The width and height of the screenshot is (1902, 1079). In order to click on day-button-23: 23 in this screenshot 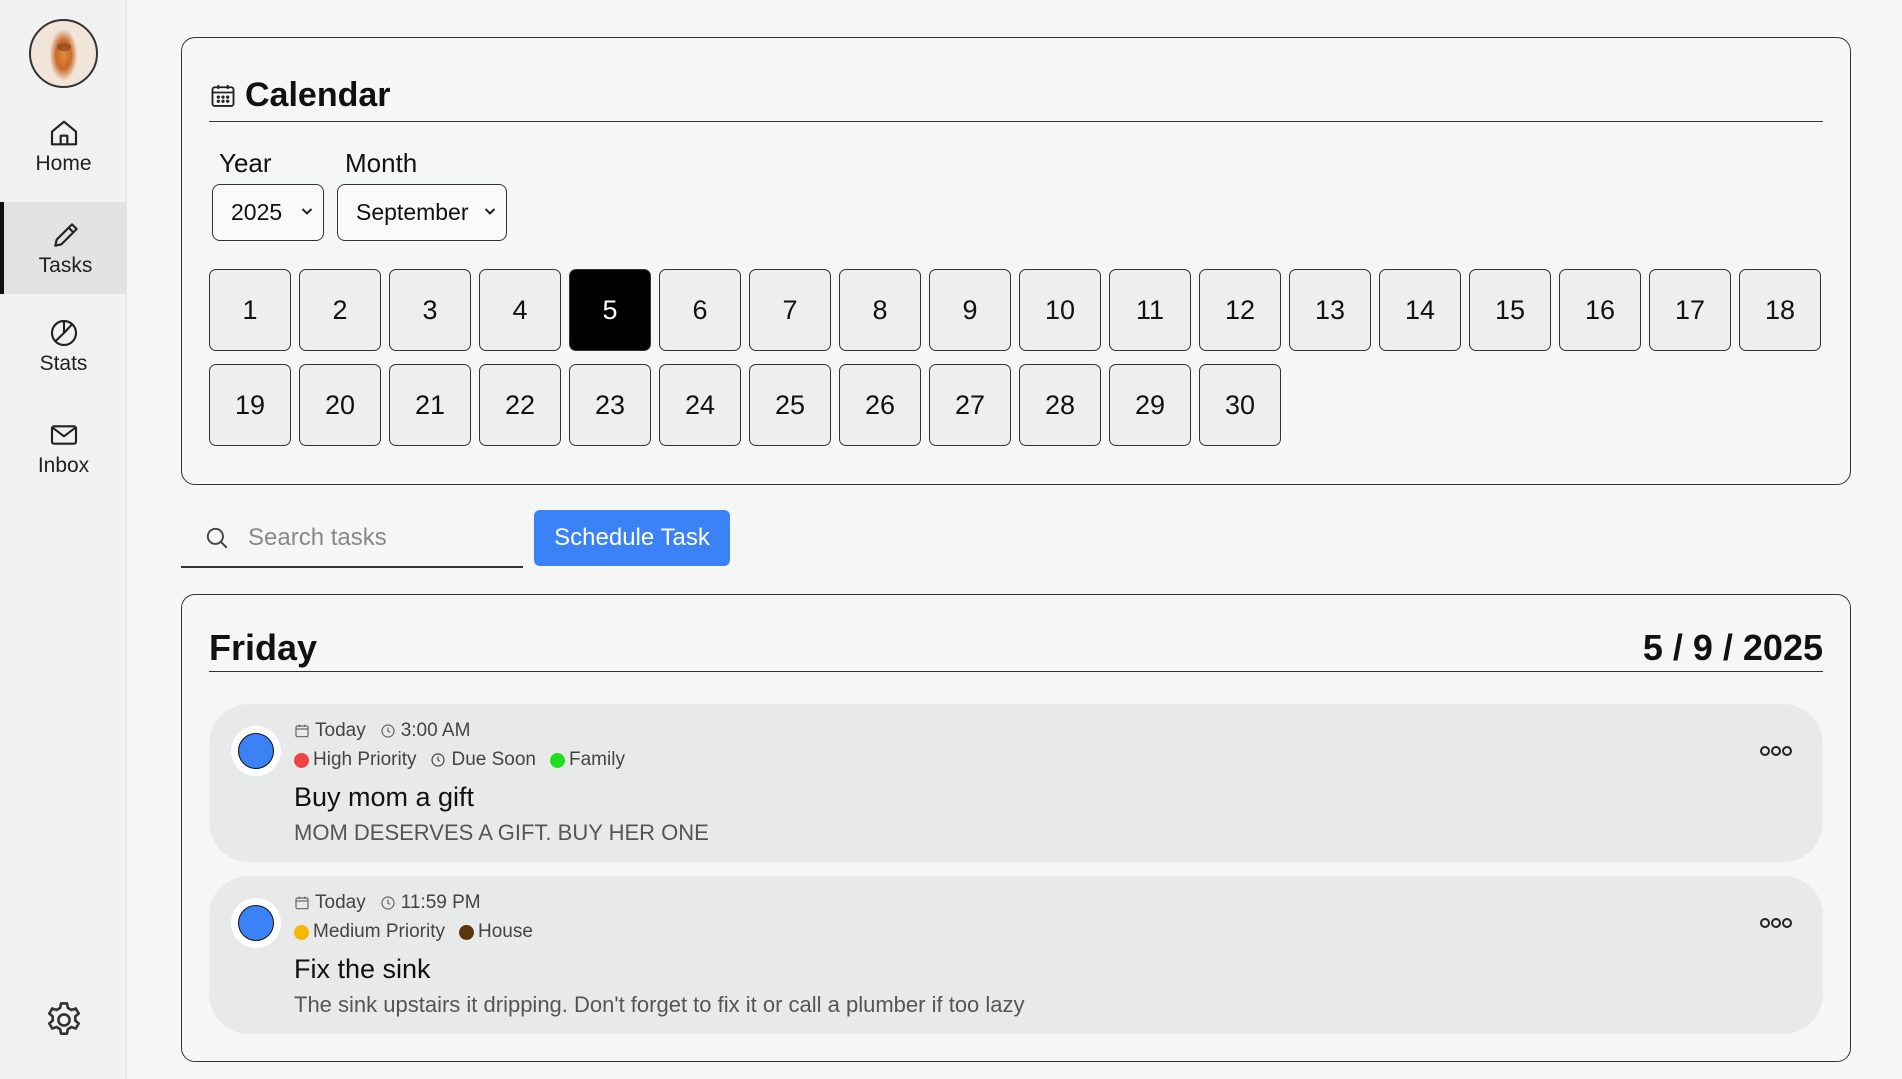, I will do `click(610, 405)`.